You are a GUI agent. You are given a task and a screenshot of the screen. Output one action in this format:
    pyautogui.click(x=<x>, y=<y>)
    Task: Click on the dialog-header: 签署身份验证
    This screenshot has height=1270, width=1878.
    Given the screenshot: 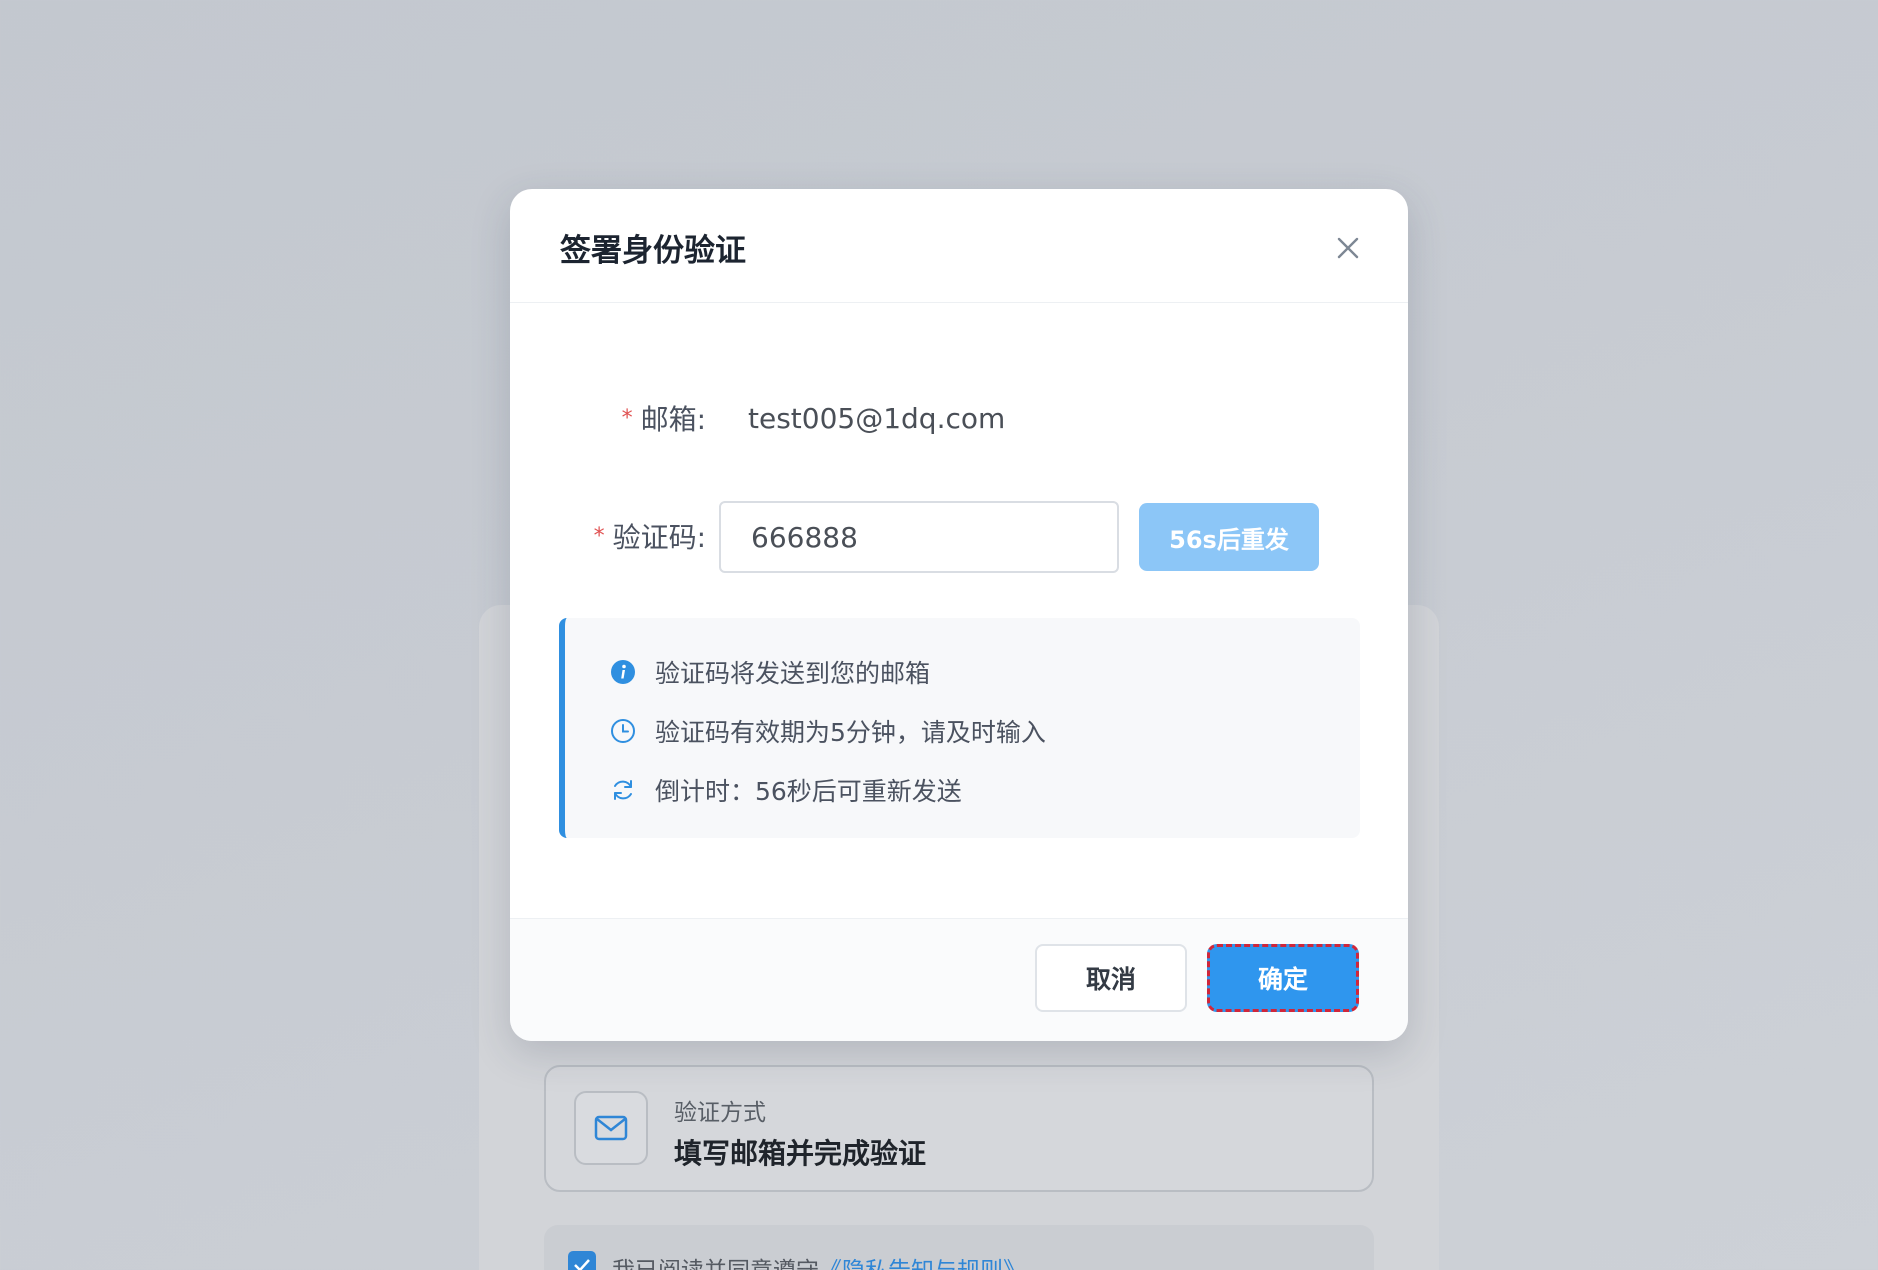 What is the action you would take?
    pyautogui.click(x=959, y=246)
    